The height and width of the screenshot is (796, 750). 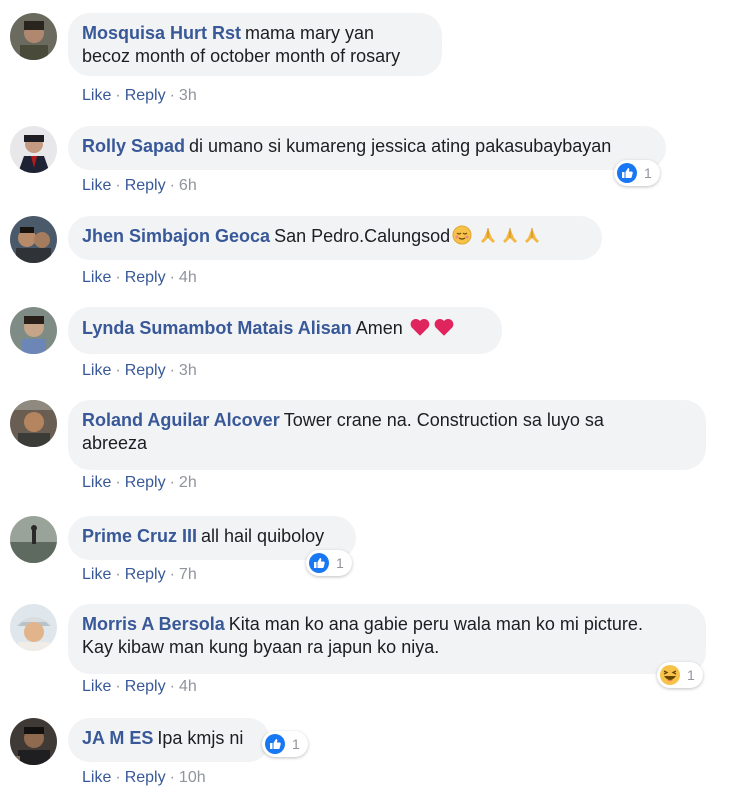 What do you see at coordinates (153, 624) in the screenshot?
I see `author-name: Morris A Bersola` at bounding box center [153, 624].